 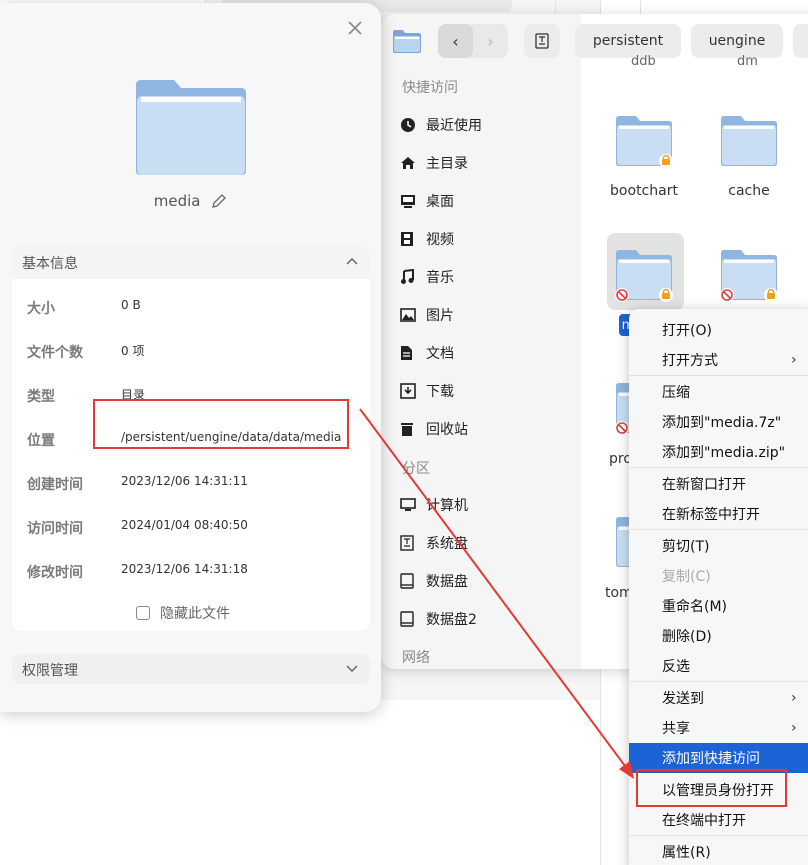 I want to click on menu-item-open-with: 打开方式 ›, so click(x=718, y=360).